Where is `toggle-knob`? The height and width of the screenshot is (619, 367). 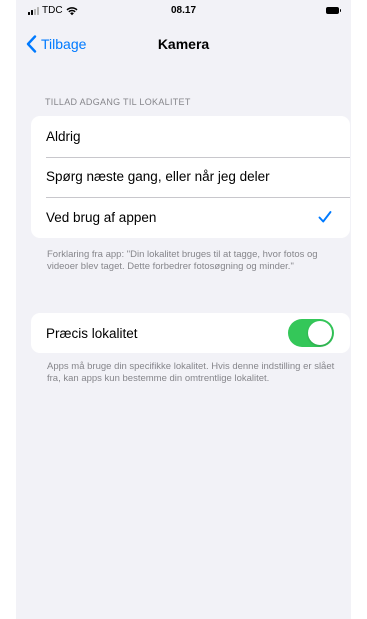 toggle-knob is located at coordinates (320, 333).